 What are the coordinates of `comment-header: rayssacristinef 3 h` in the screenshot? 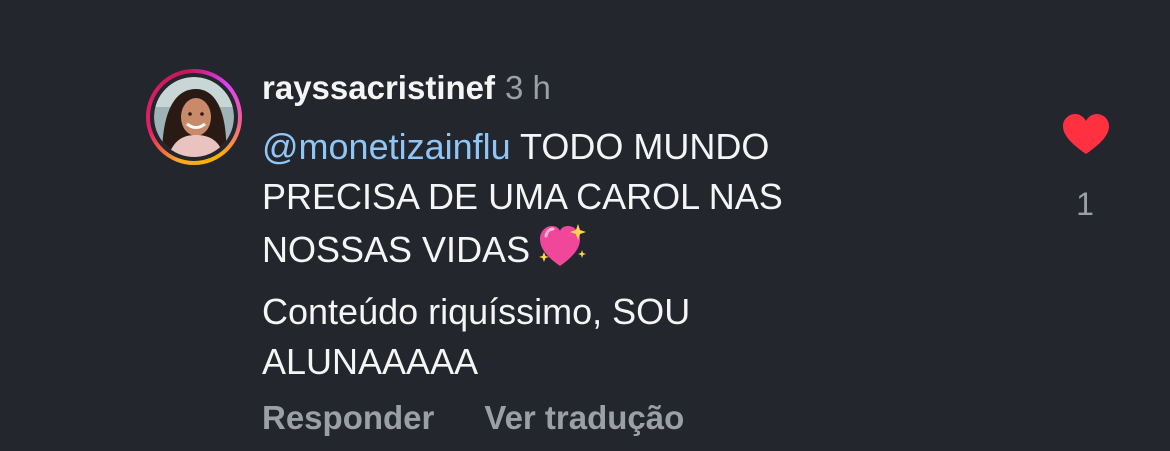 It's located at (406, 88).